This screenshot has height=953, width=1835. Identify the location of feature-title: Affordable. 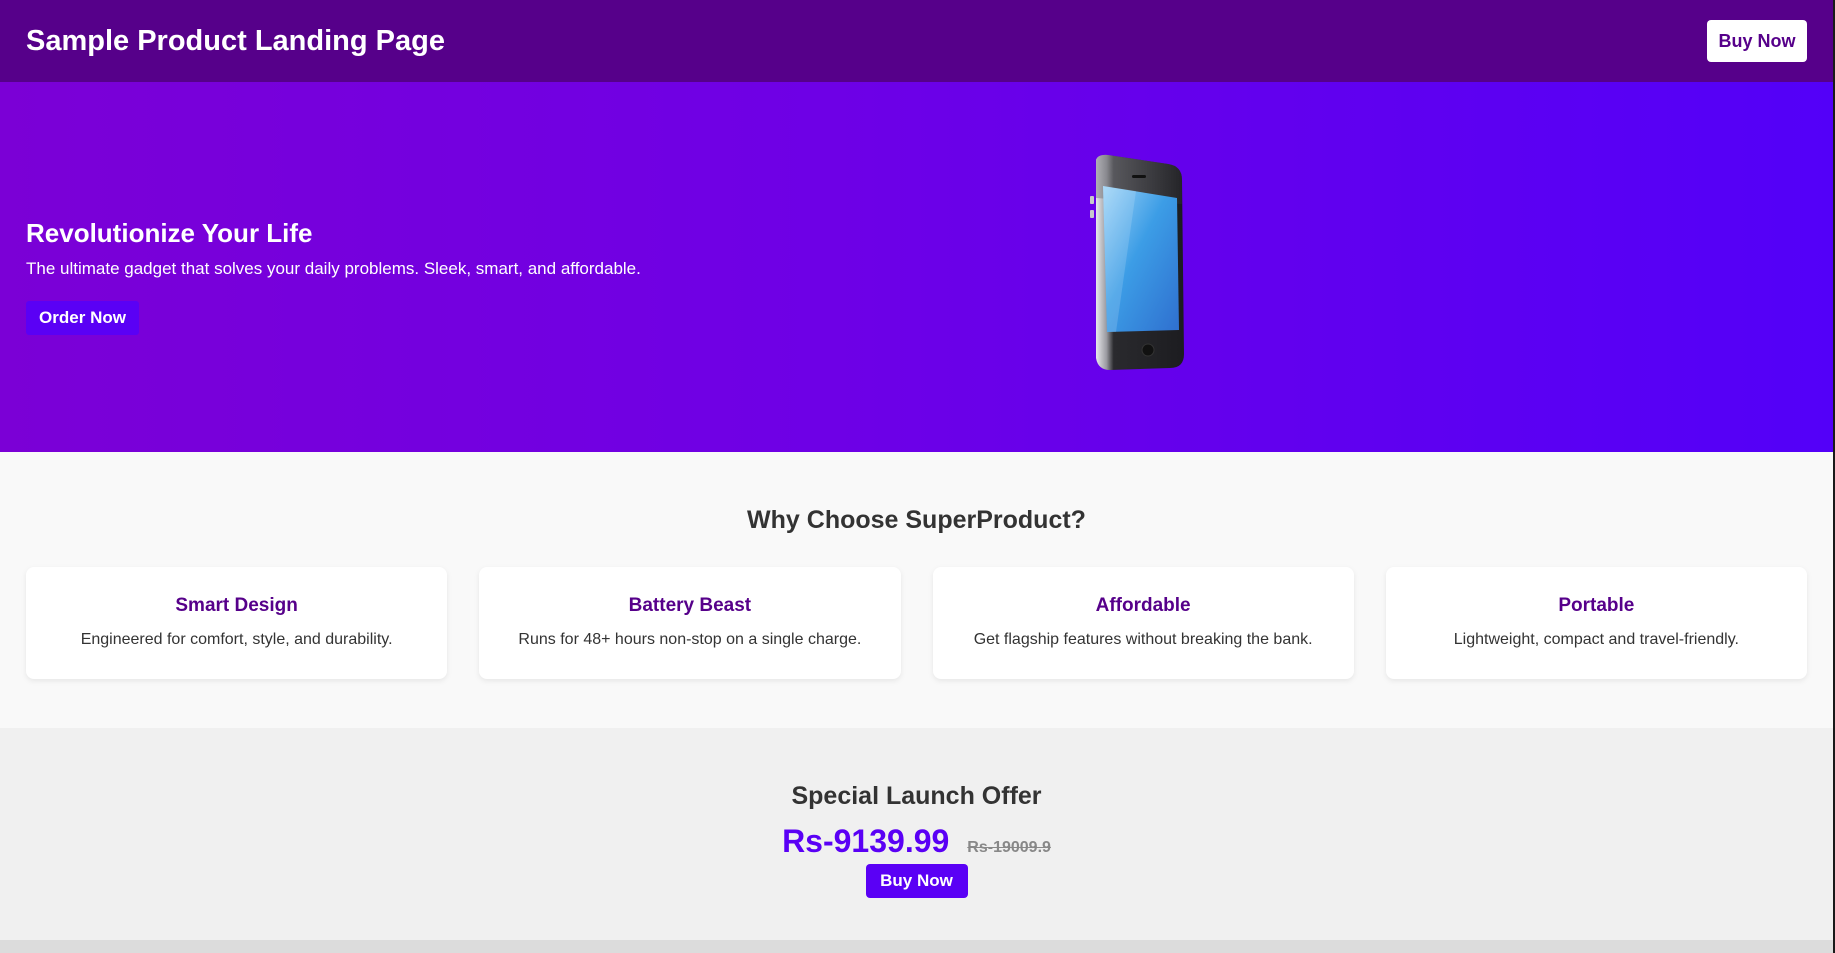
(1143, 605).